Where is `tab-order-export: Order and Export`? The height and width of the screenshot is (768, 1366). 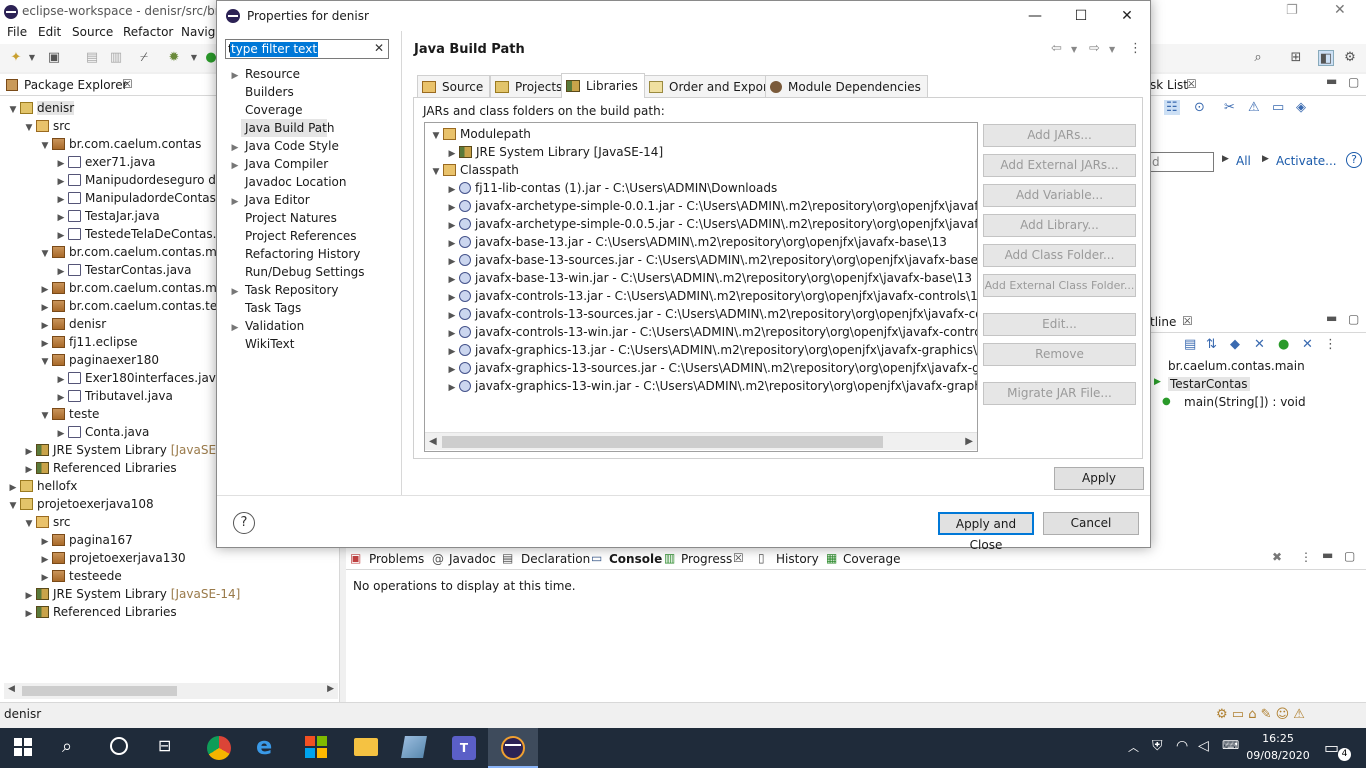 tab-order-export: Order and Export is located at coordinates (712, 86).